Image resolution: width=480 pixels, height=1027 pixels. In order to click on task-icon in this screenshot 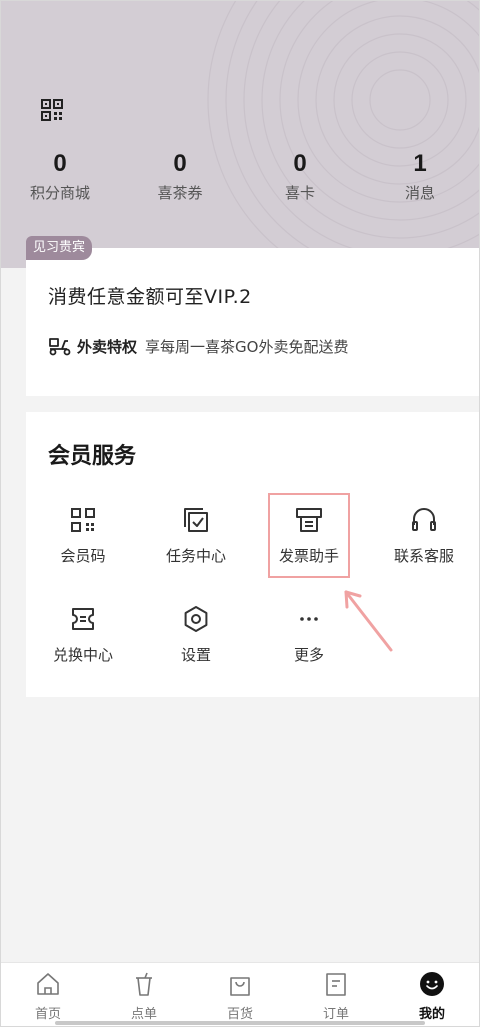, I will do `click(196, 520)`.